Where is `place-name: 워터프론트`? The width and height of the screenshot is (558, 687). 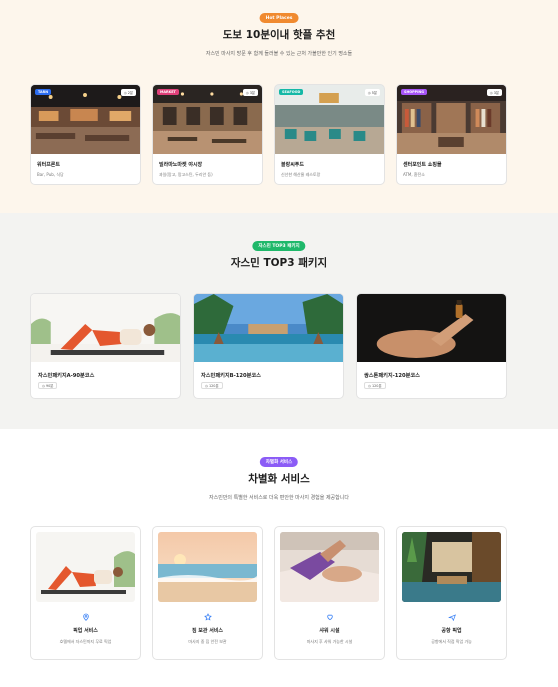
place-name: 워터프론트 is located at coordinates (49, 165).